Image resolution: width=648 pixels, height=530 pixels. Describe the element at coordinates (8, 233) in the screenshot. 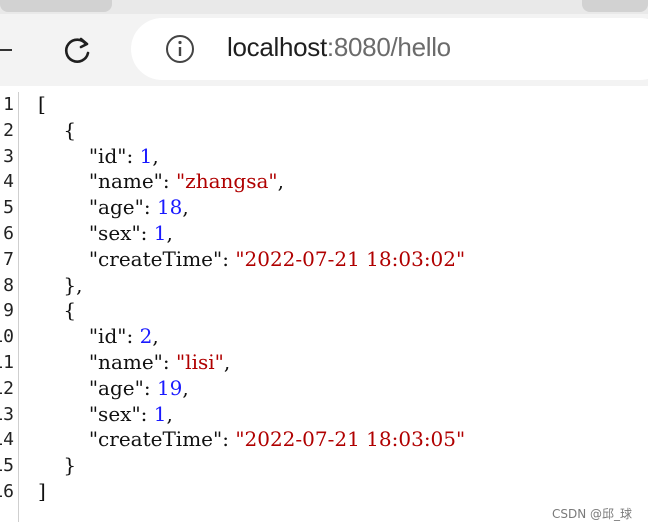

I see `line-number: 6` at that location.